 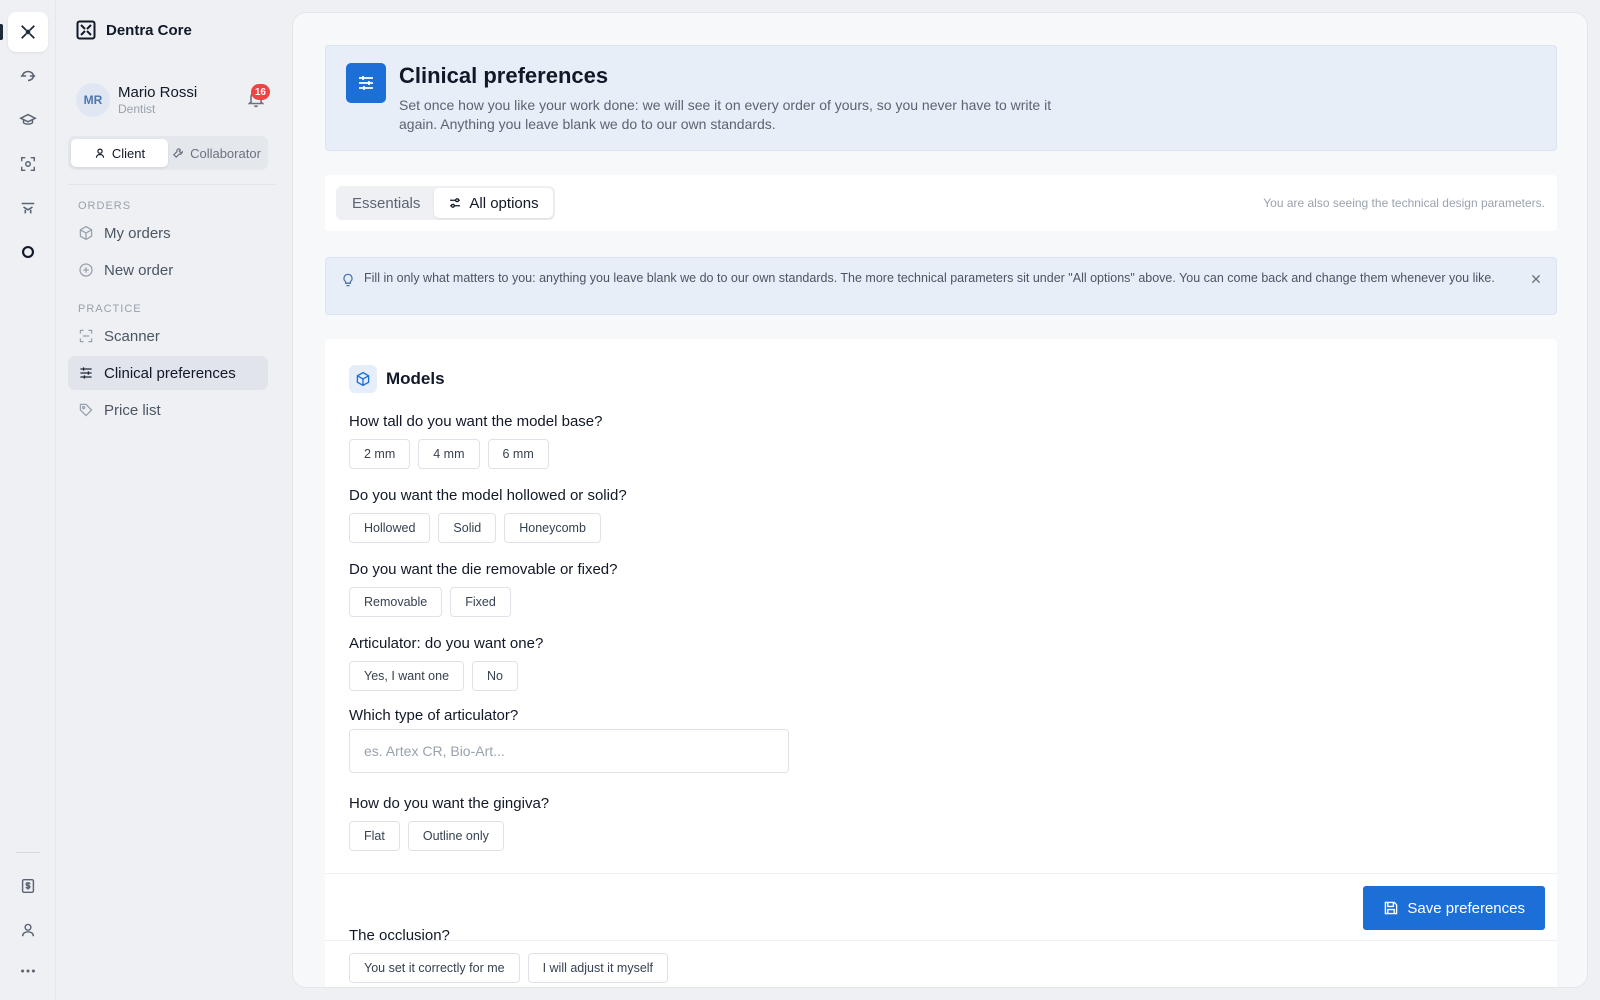 I want to click on brand: Dentra Core, so click(x=134, y=30).